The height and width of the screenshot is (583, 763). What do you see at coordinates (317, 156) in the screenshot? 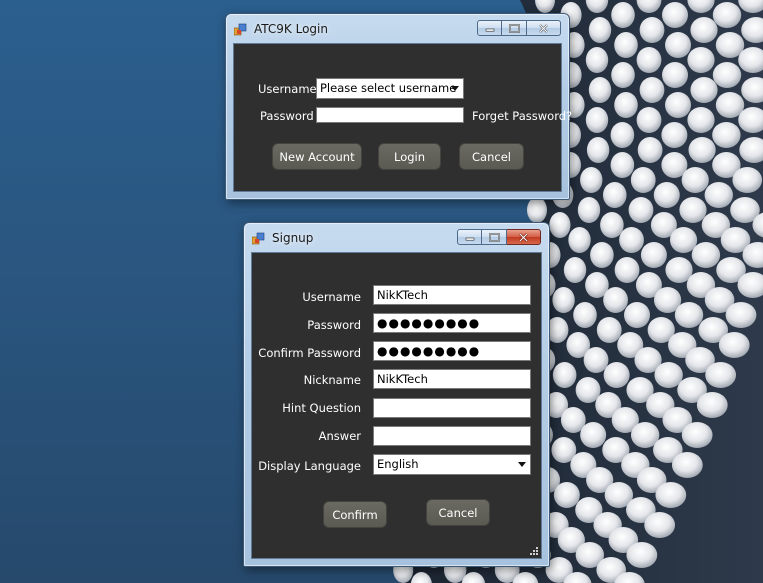
I see `new-account-button: New Account` at bounding box center [317, 156].